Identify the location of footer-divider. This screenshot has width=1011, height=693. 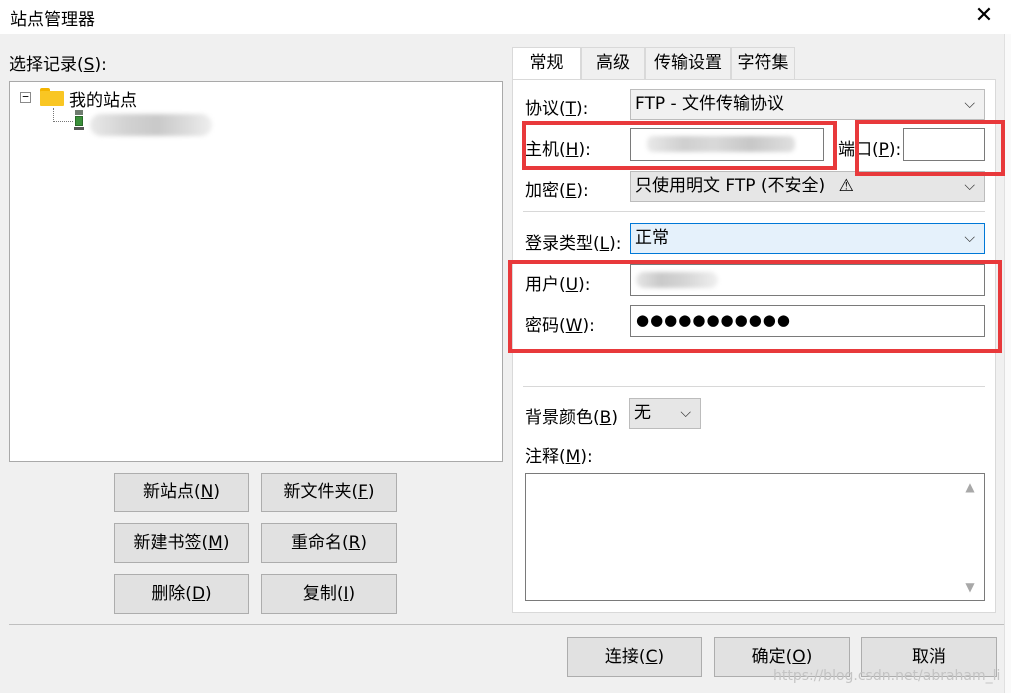
(506, 624).